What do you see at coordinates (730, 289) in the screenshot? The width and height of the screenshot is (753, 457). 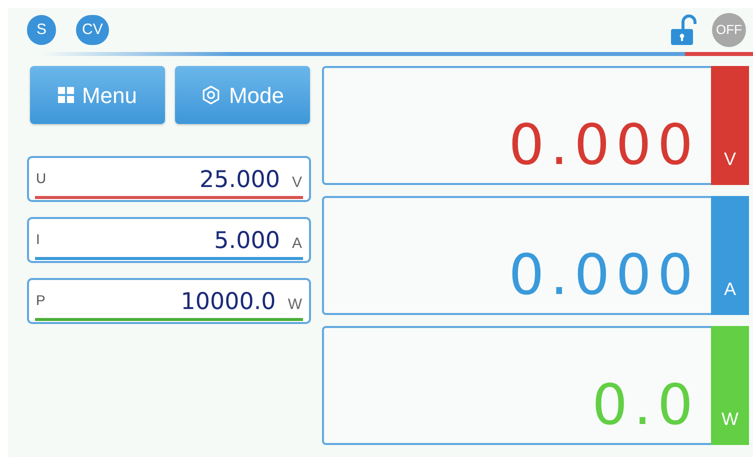 I see `unit-label: A` at bounding box center [730, 289].